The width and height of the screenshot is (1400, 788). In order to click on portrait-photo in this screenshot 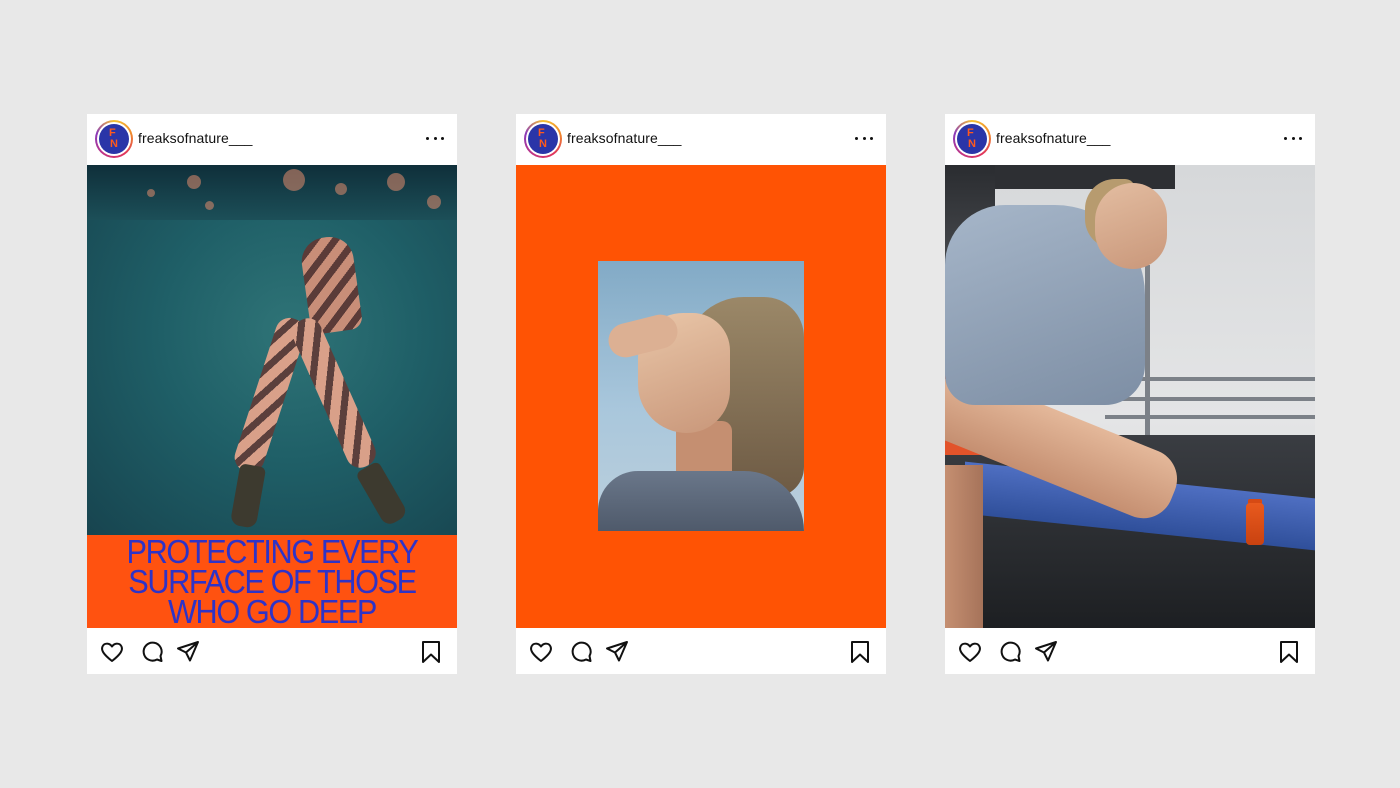, I will do `click(701, 396)`.